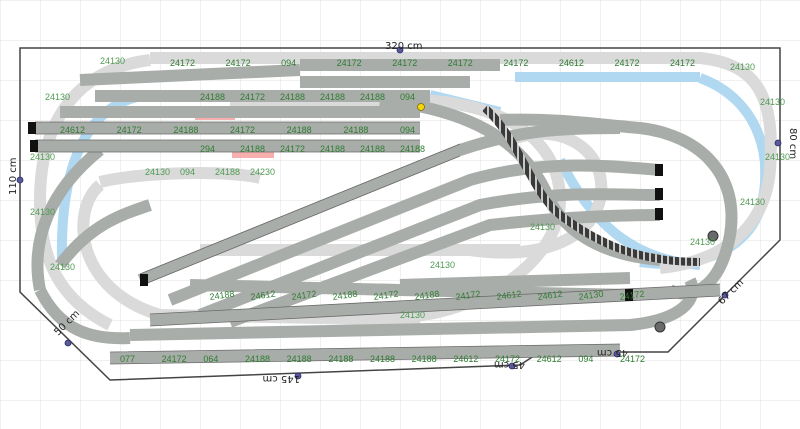 The image size is (800, 429). I want to click on piece-label: 077, so click(127, 359).